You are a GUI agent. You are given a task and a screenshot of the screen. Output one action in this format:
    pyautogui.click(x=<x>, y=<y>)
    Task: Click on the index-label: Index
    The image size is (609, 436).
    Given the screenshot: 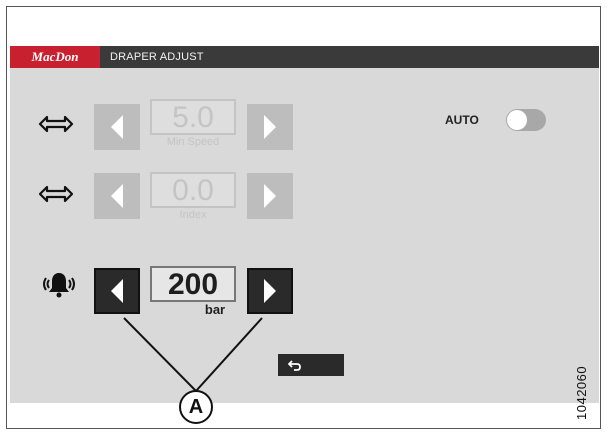 What is the action you would take?
    pyautogui.click(x=193, y=215)
    